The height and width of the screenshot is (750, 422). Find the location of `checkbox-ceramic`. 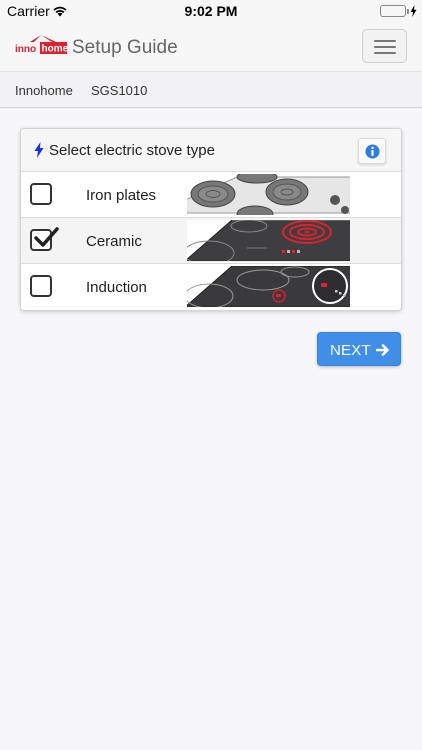

checkbox-ceramic is located at coordinates (44, 239).